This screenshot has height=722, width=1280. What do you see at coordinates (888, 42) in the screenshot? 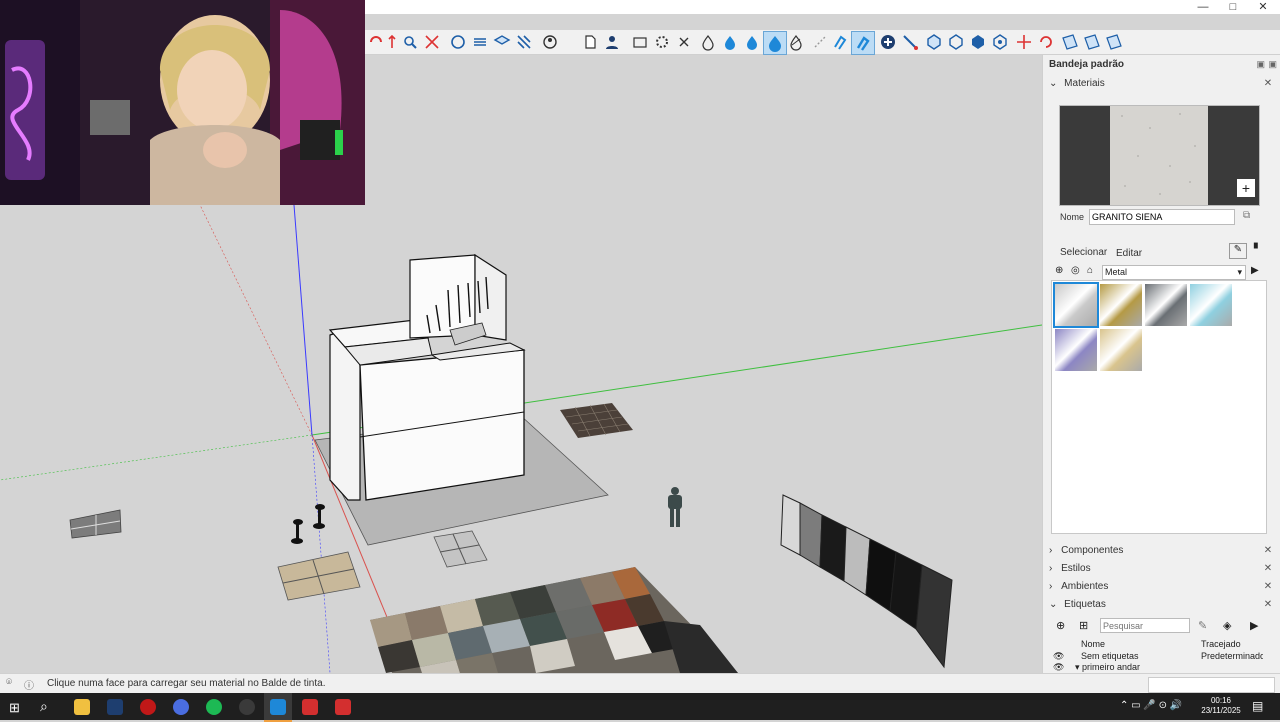
I see `add-circle-icon` at bounding box center [888, 42].